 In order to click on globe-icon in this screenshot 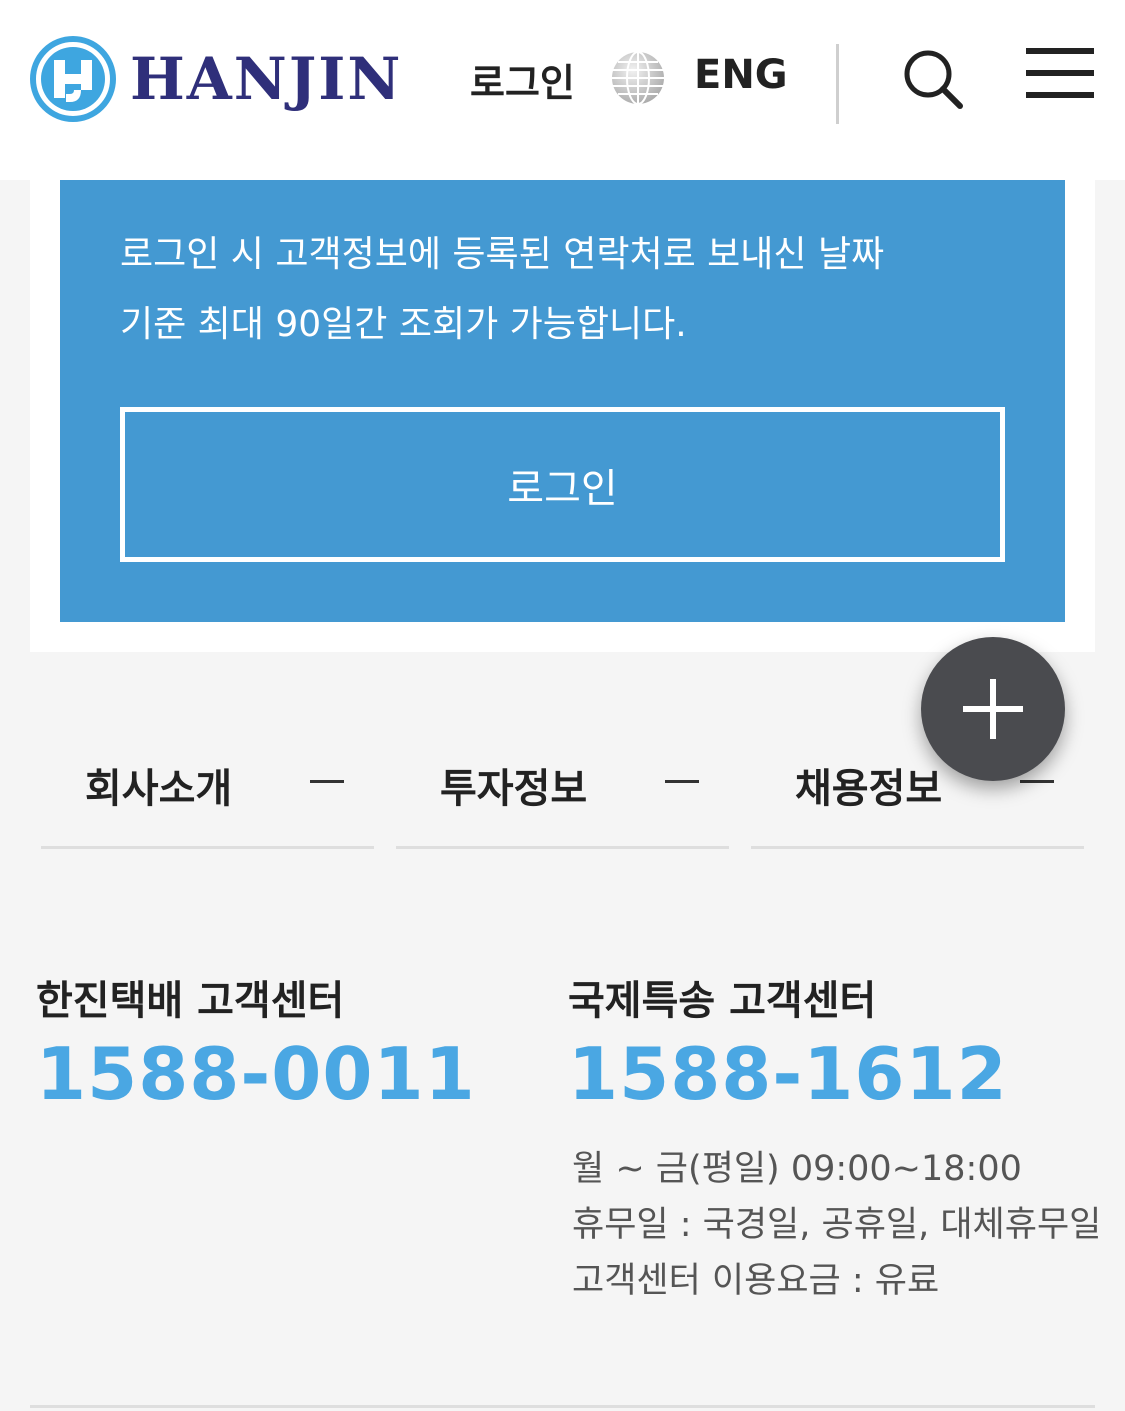, I will do `click(638, 78)`.